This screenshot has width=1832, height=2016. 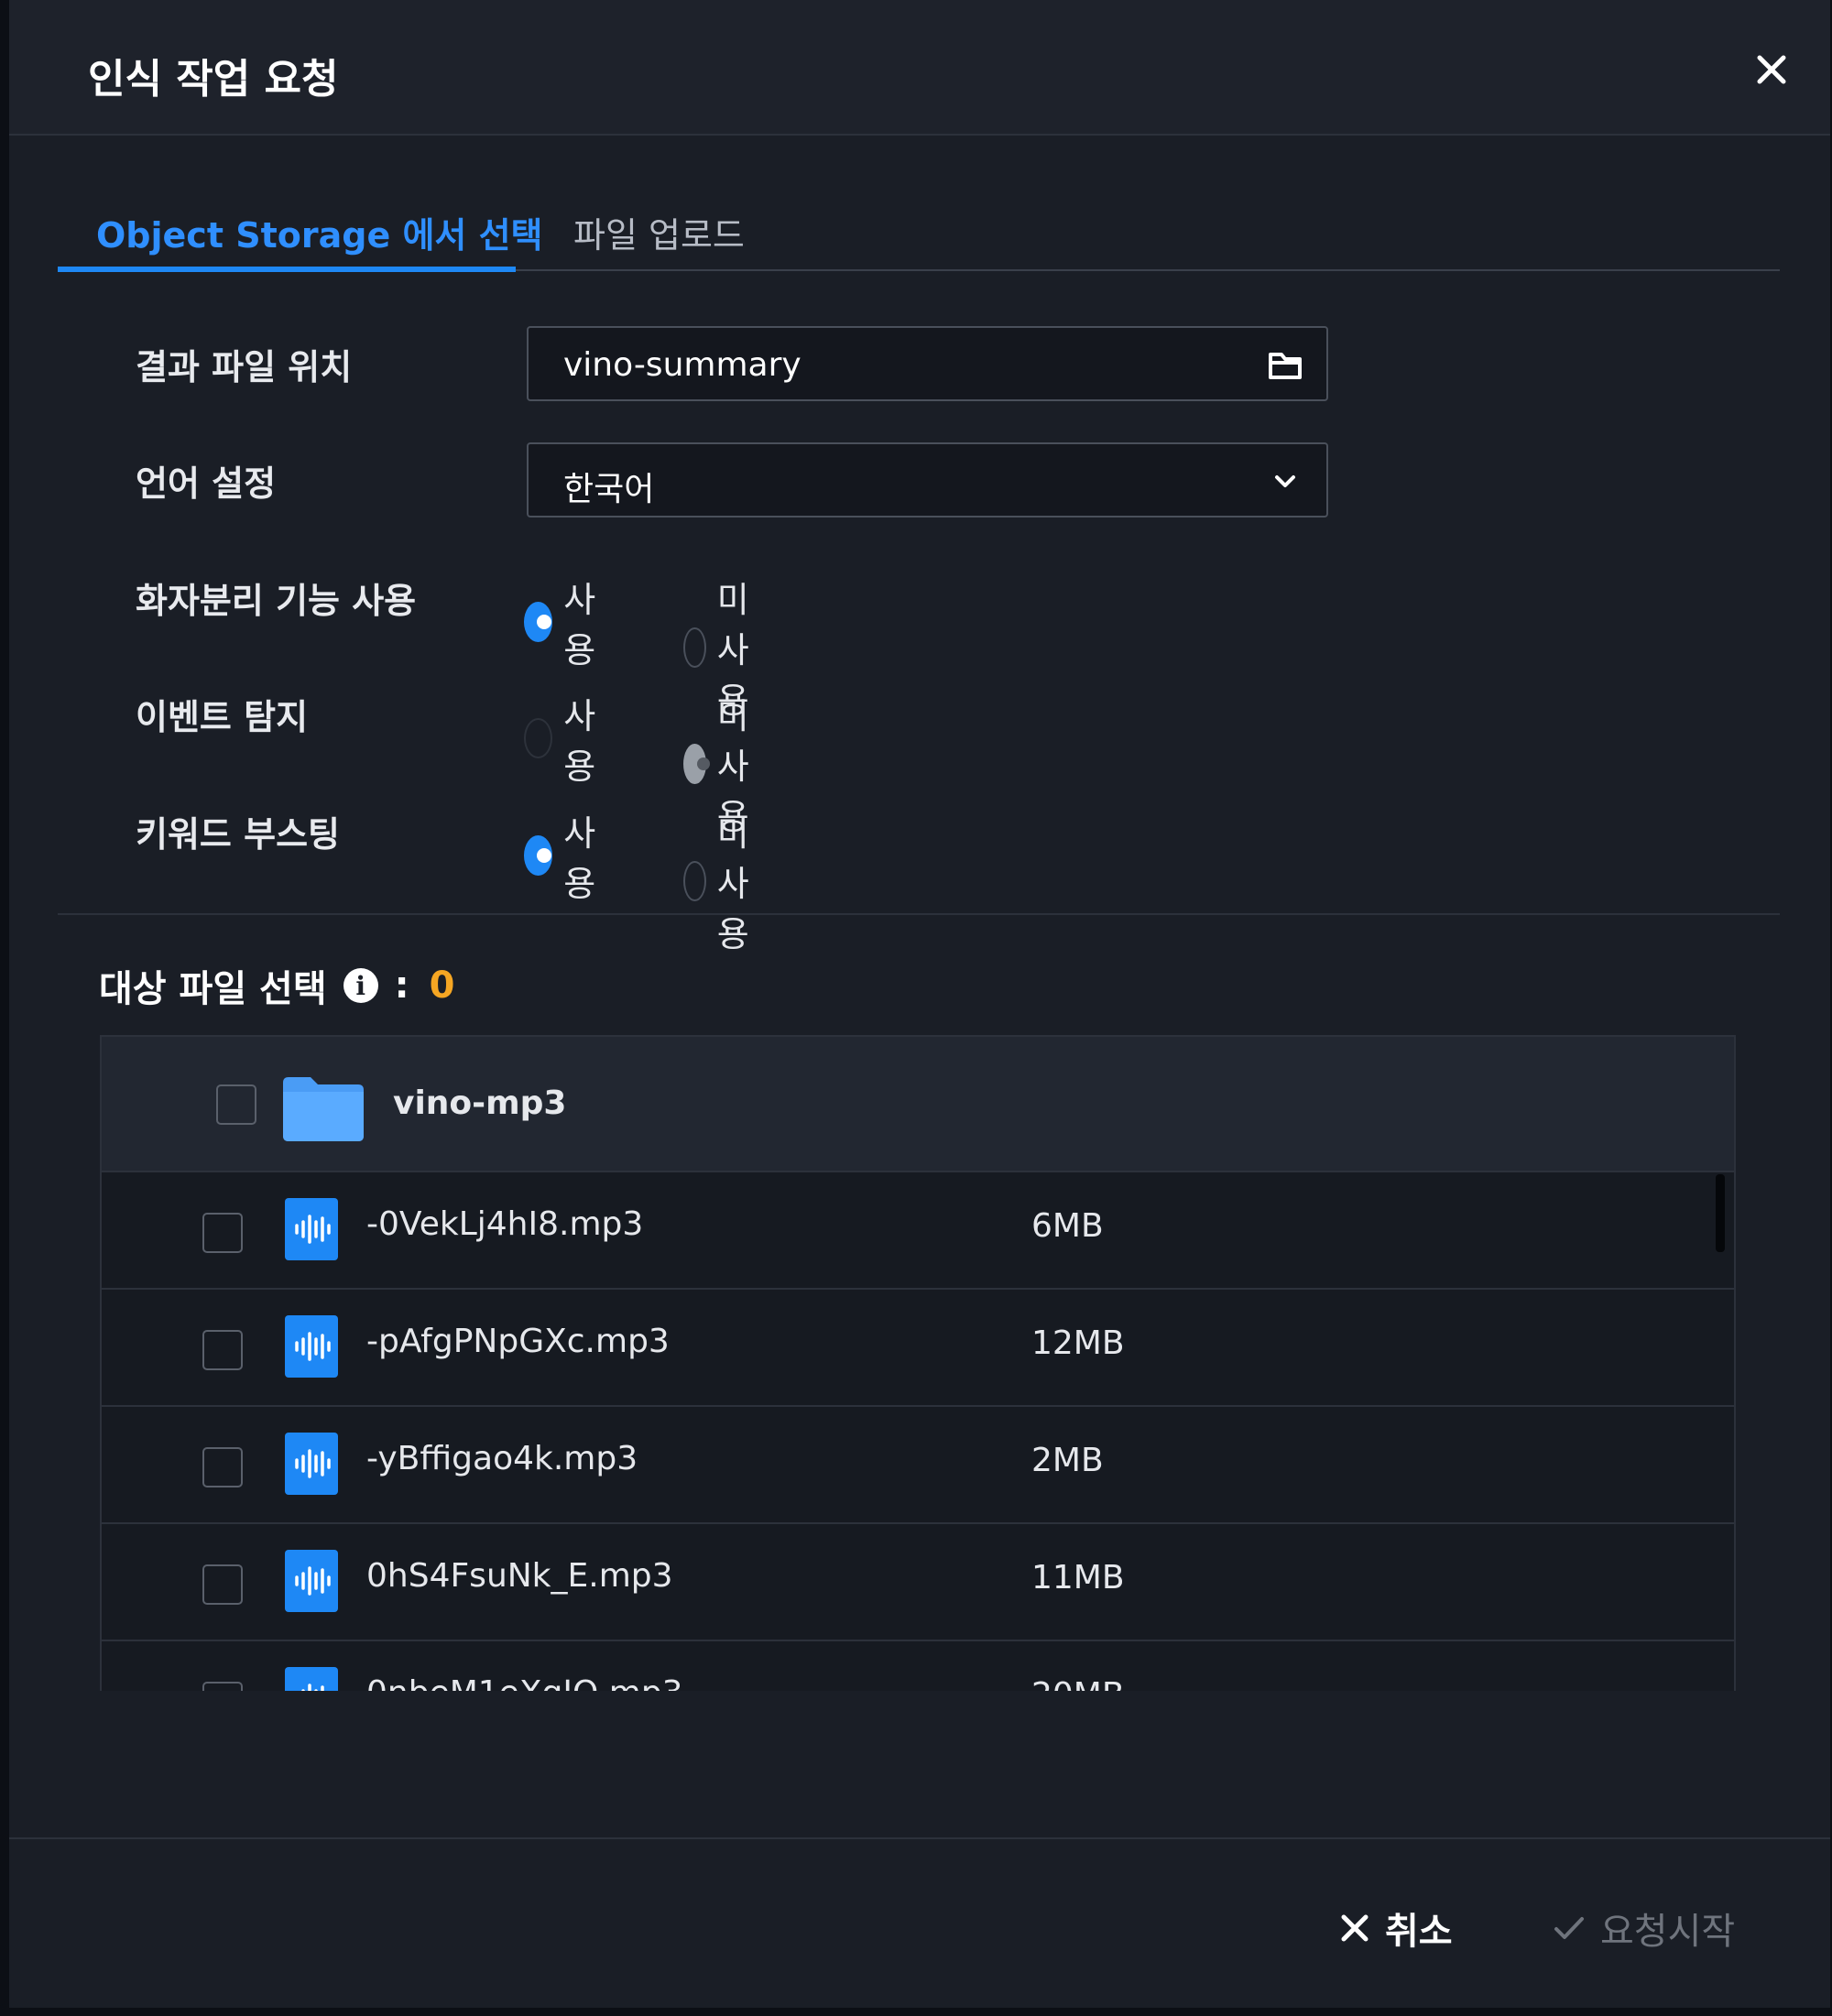 What do you see at coordinates (1067, 1460) in the screenshot?
I see `file-size: 2MB` at bounding box center [1067, 1460].